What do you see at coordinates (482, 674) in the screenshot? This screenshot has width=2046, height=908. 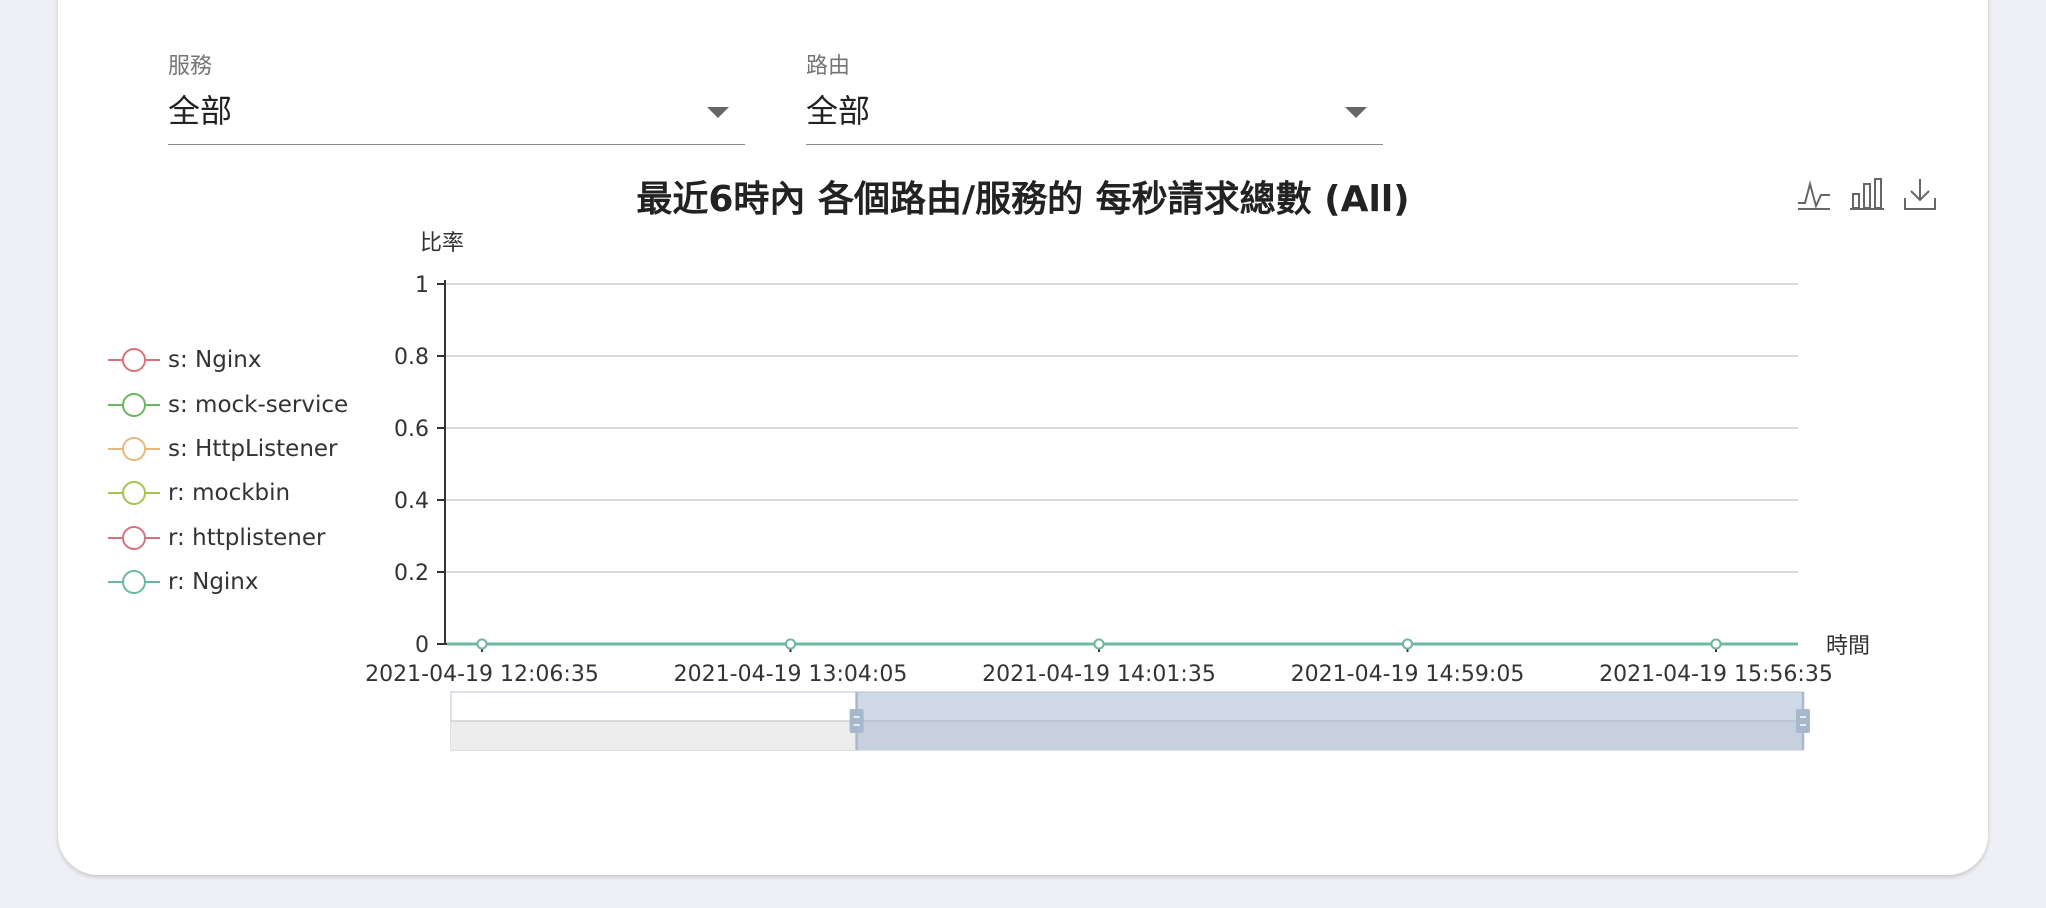 I see `x-tick-label: 2021-04-19 12:06:35` at bounding box center [482, 674].